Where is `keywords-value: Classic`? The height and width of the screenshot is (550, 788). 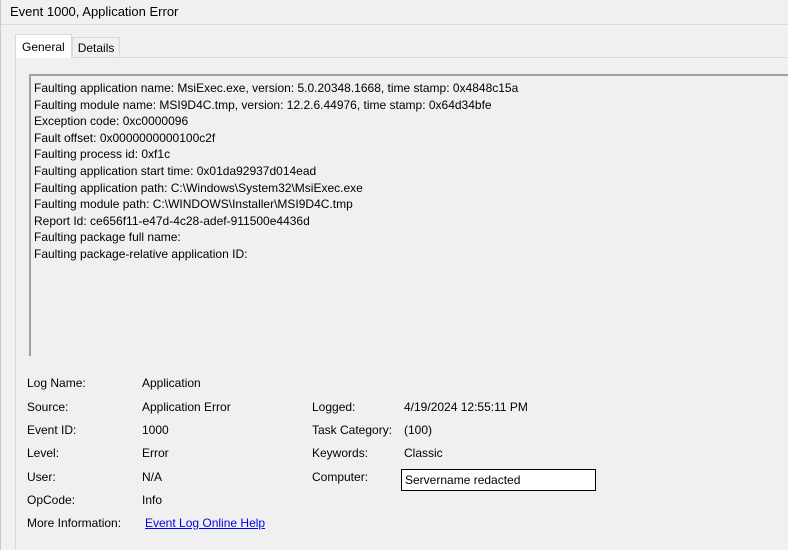 keywords-value: Classic is located at coordinates (423, 453).